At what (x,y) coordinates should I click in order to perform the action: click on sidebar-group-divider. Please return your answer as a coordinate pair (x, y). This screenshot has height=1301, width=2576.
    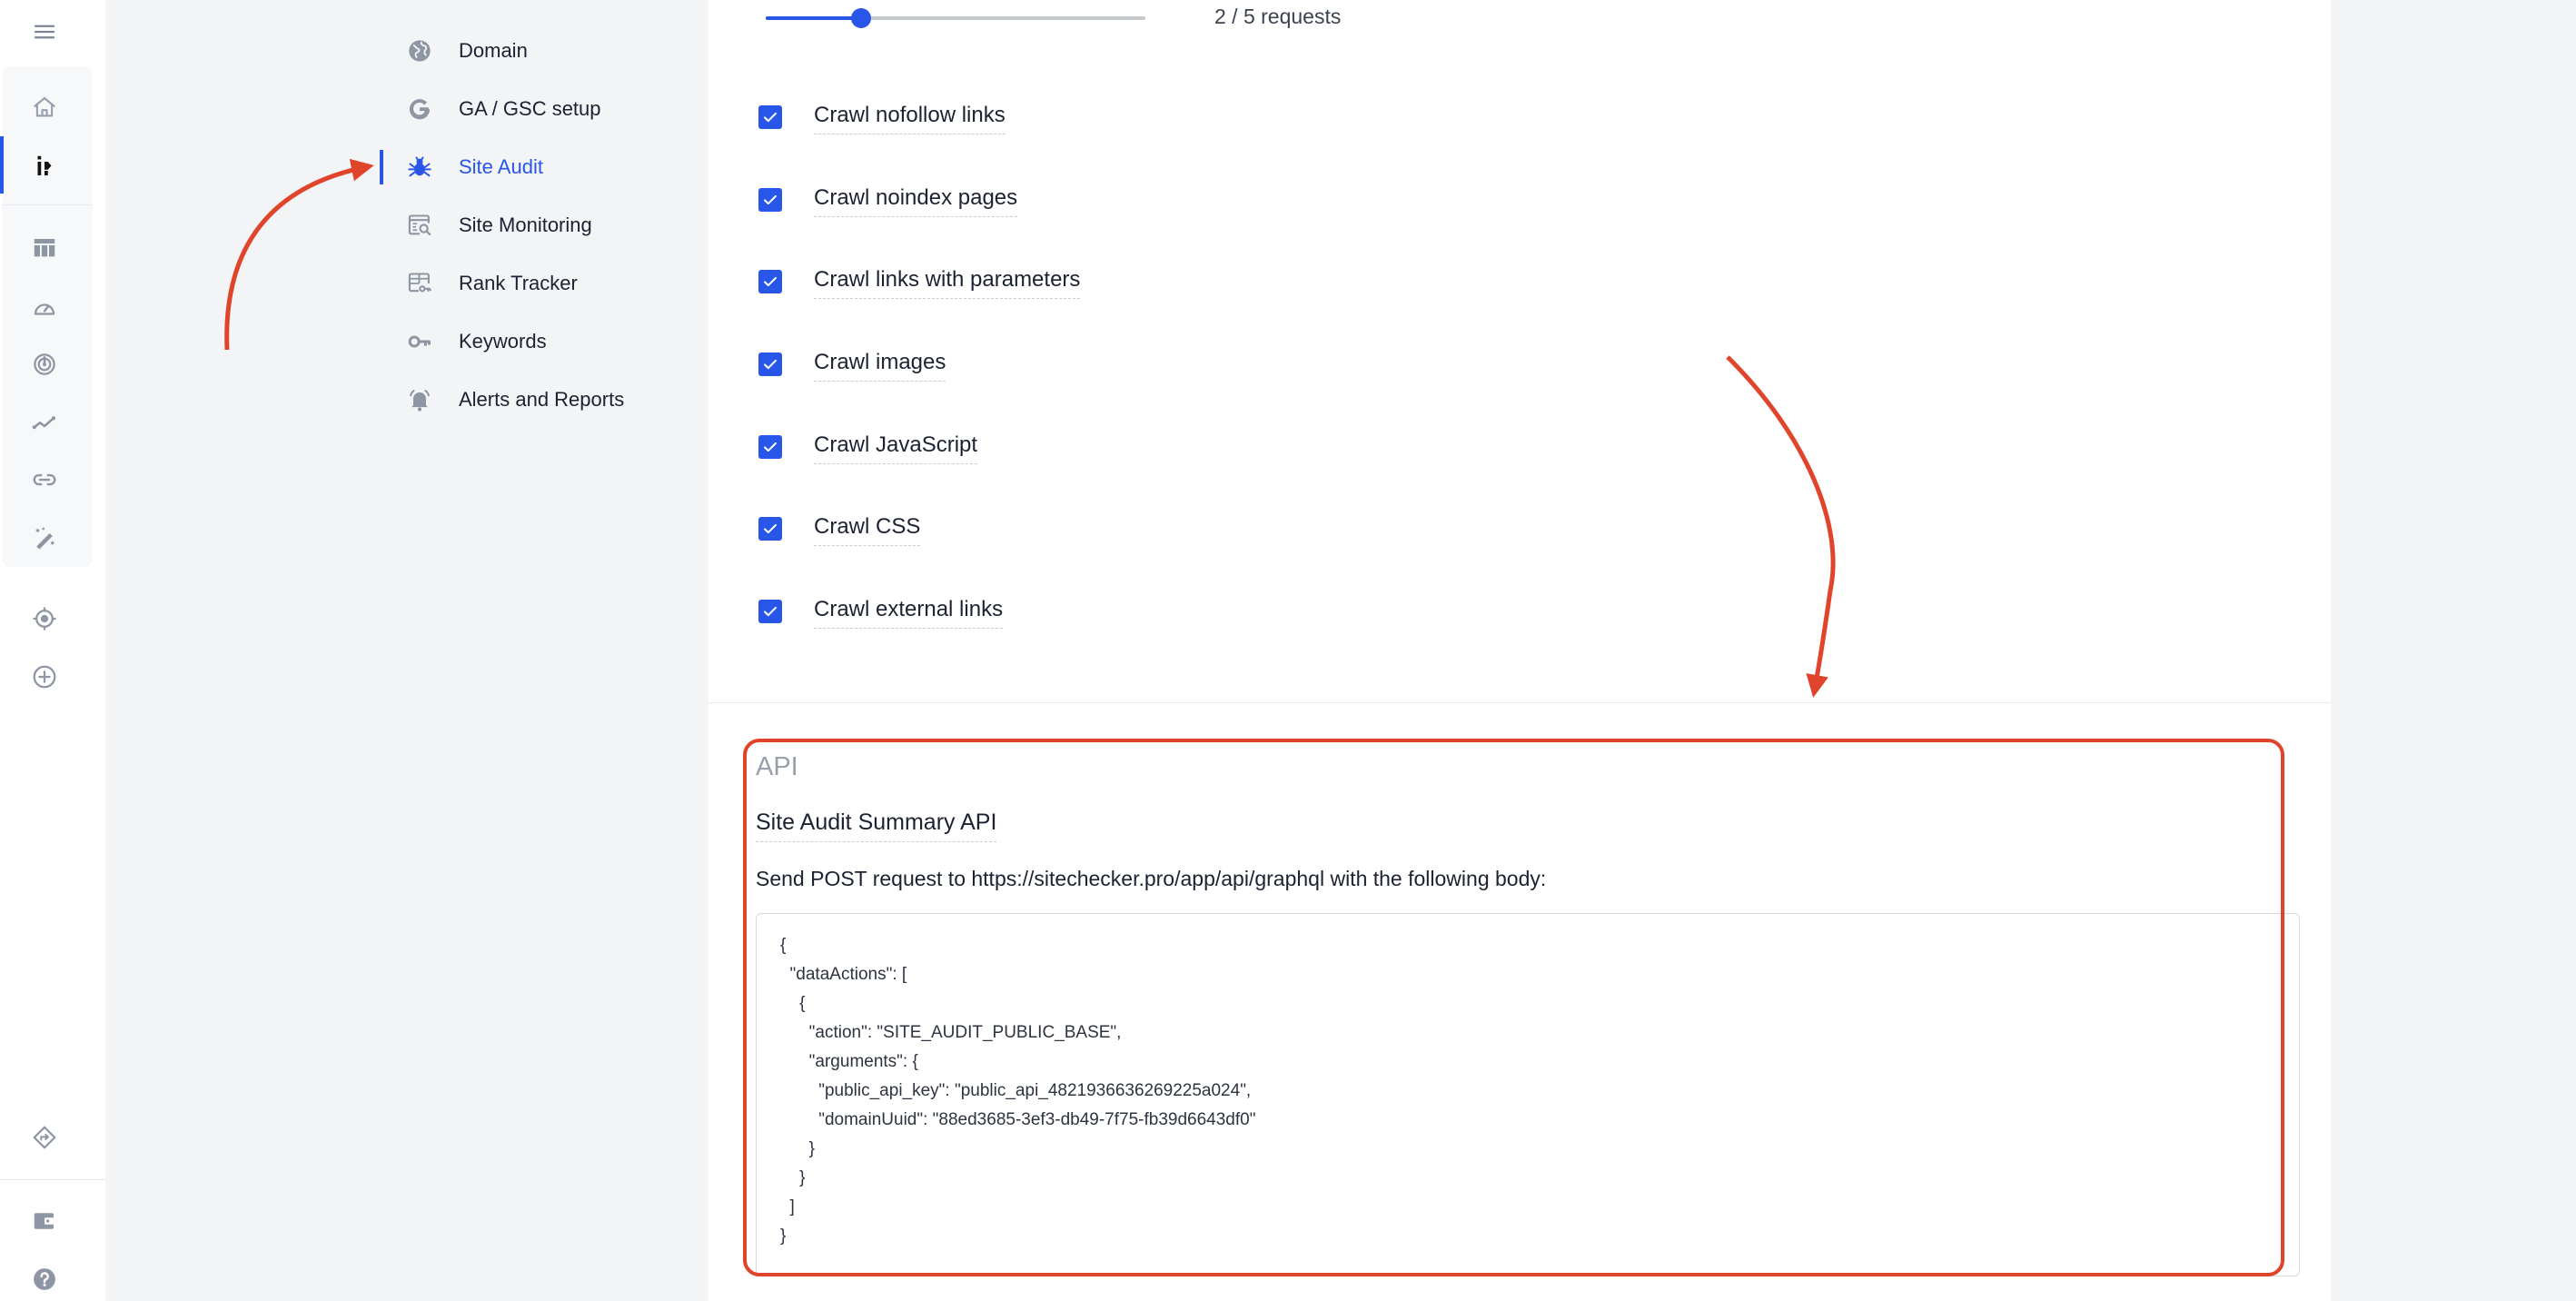
    Looking at the image, I should click on (47, 204).